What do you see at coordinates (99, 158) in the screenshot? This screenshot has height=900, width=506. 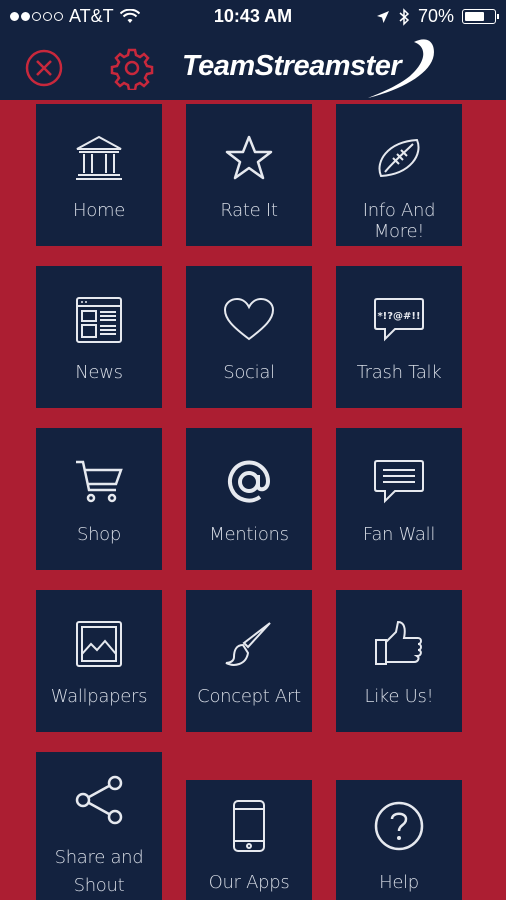 I see `home-icon` at bounding box center [99, 158].